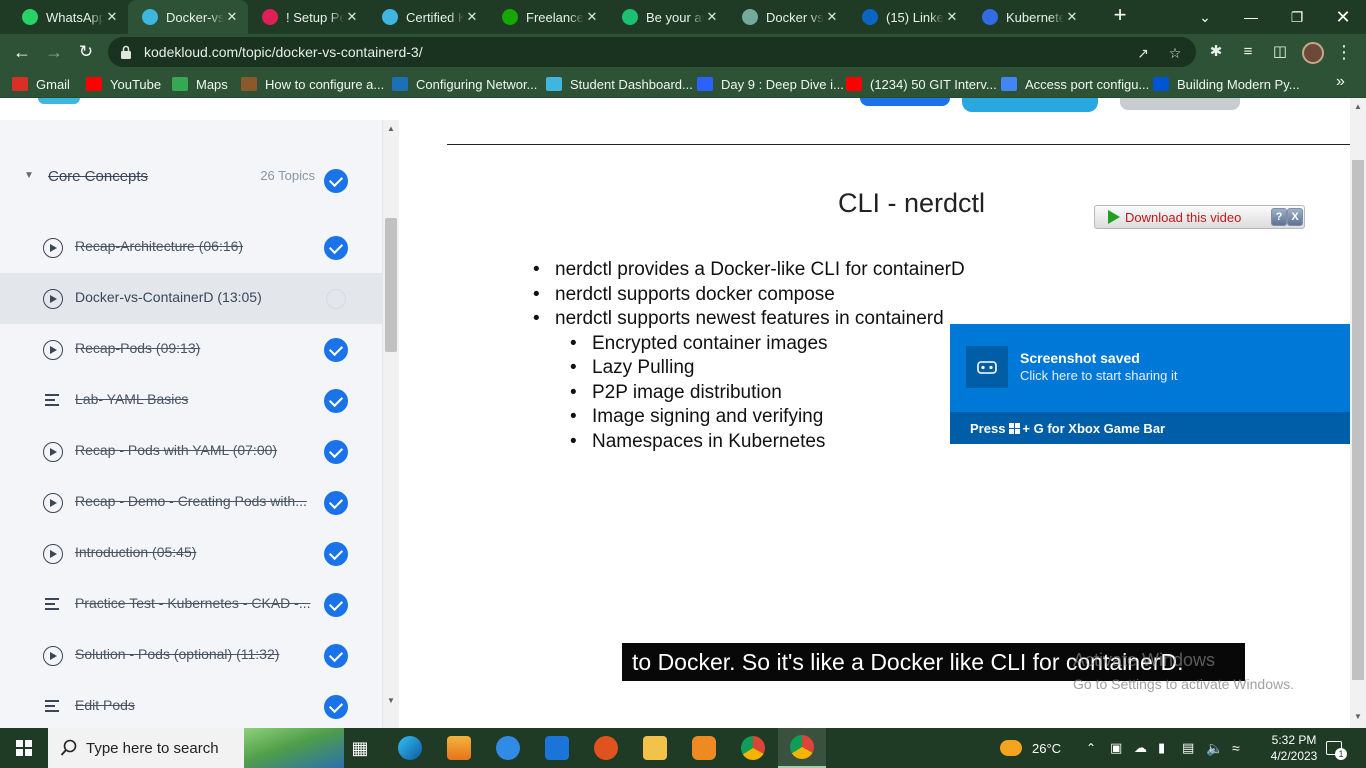  What do you see at coordinates (606, 748) in the screenshot?
I see `snail-app-icon` at bounding box center [606, 748].